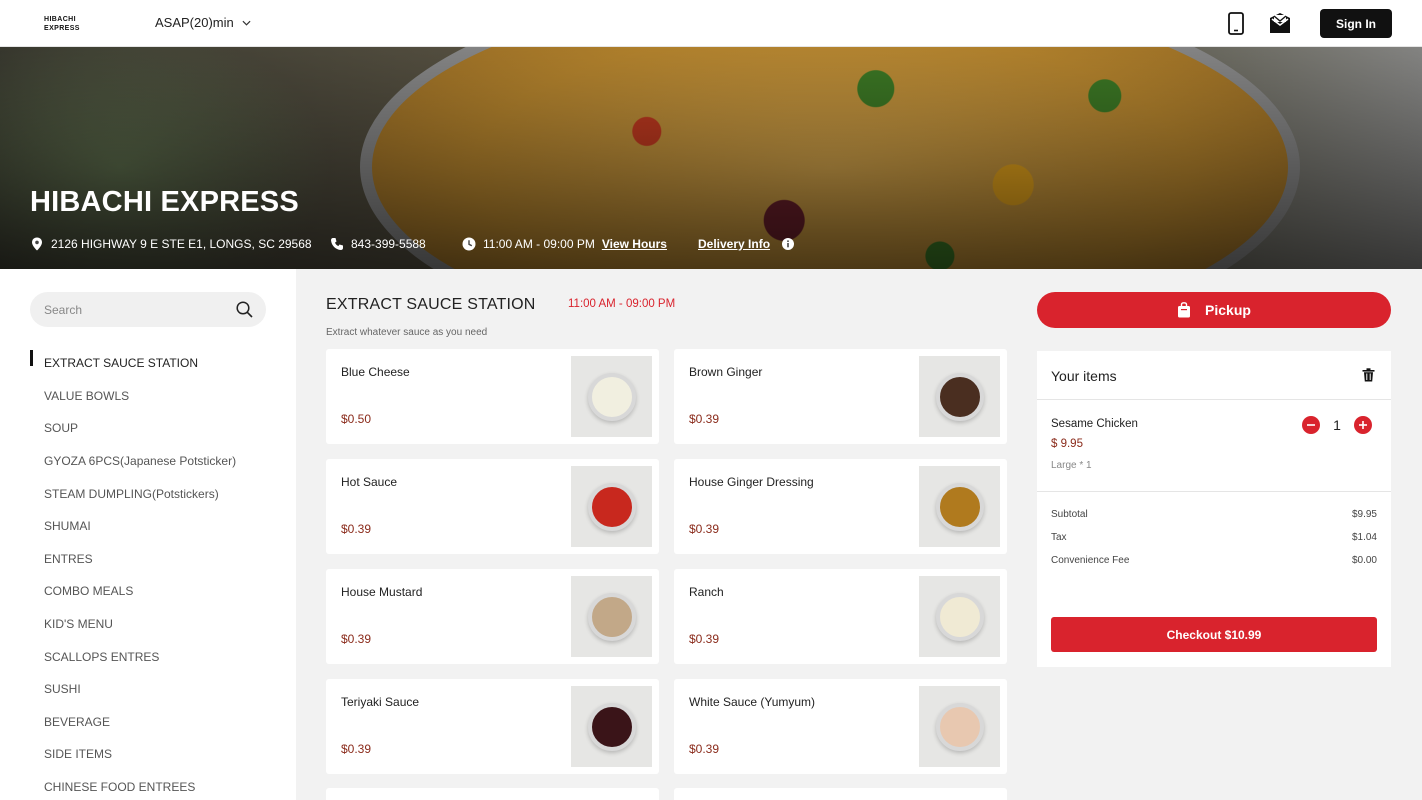  I want to click on category-item: CHINESE FOOD ENTREES, so click(133, 785).